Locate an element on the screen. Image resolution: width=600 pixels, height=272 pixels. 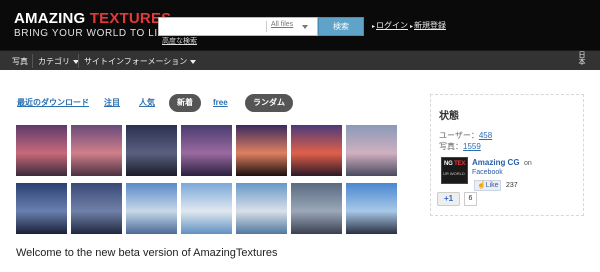
tab-recent-downloads: 最近のダウンロード is located at coordinates (53, 103).